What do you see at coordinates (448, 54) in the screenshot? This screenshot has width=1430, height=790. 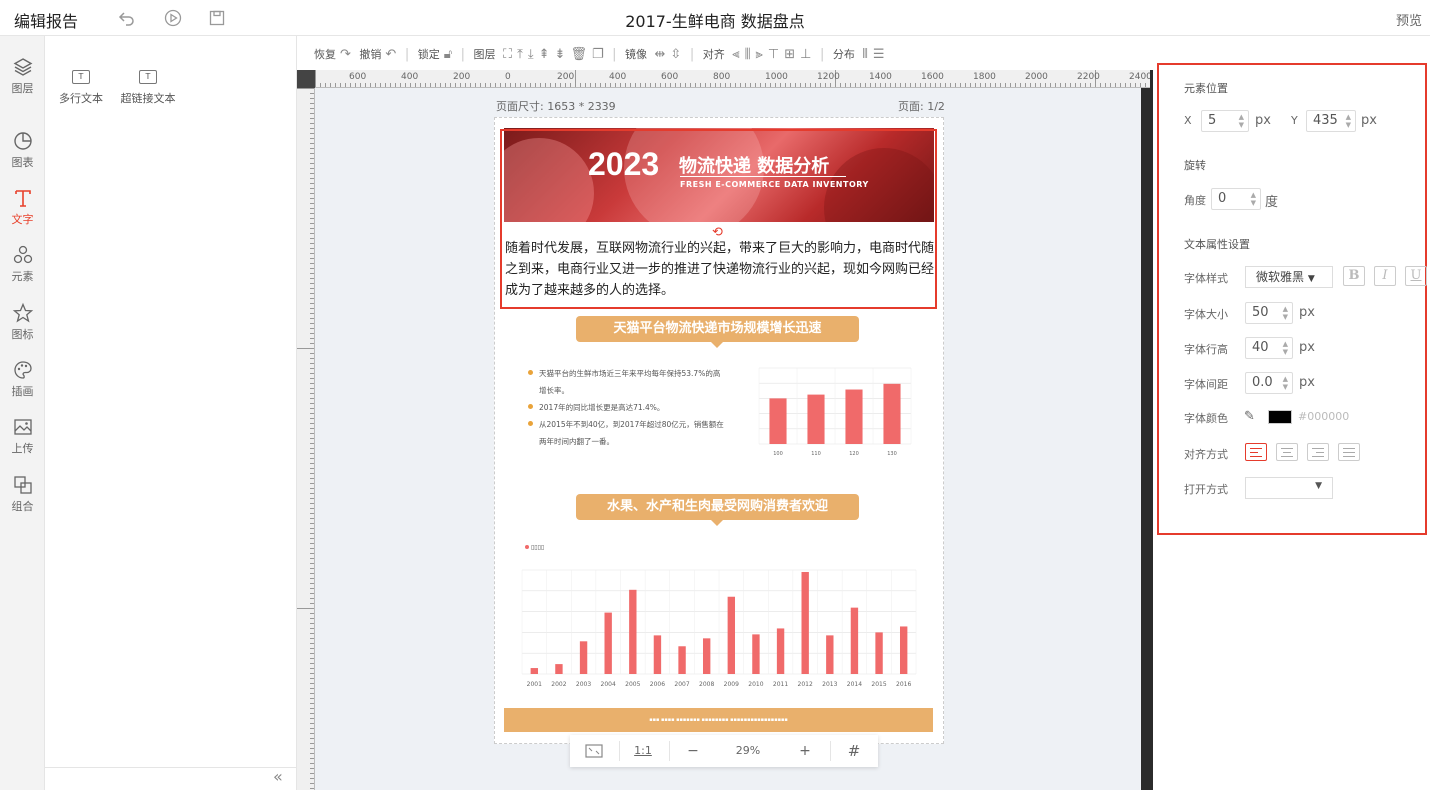 I see `lock-icon: 🔓︎` at bounding box center [448, 54].